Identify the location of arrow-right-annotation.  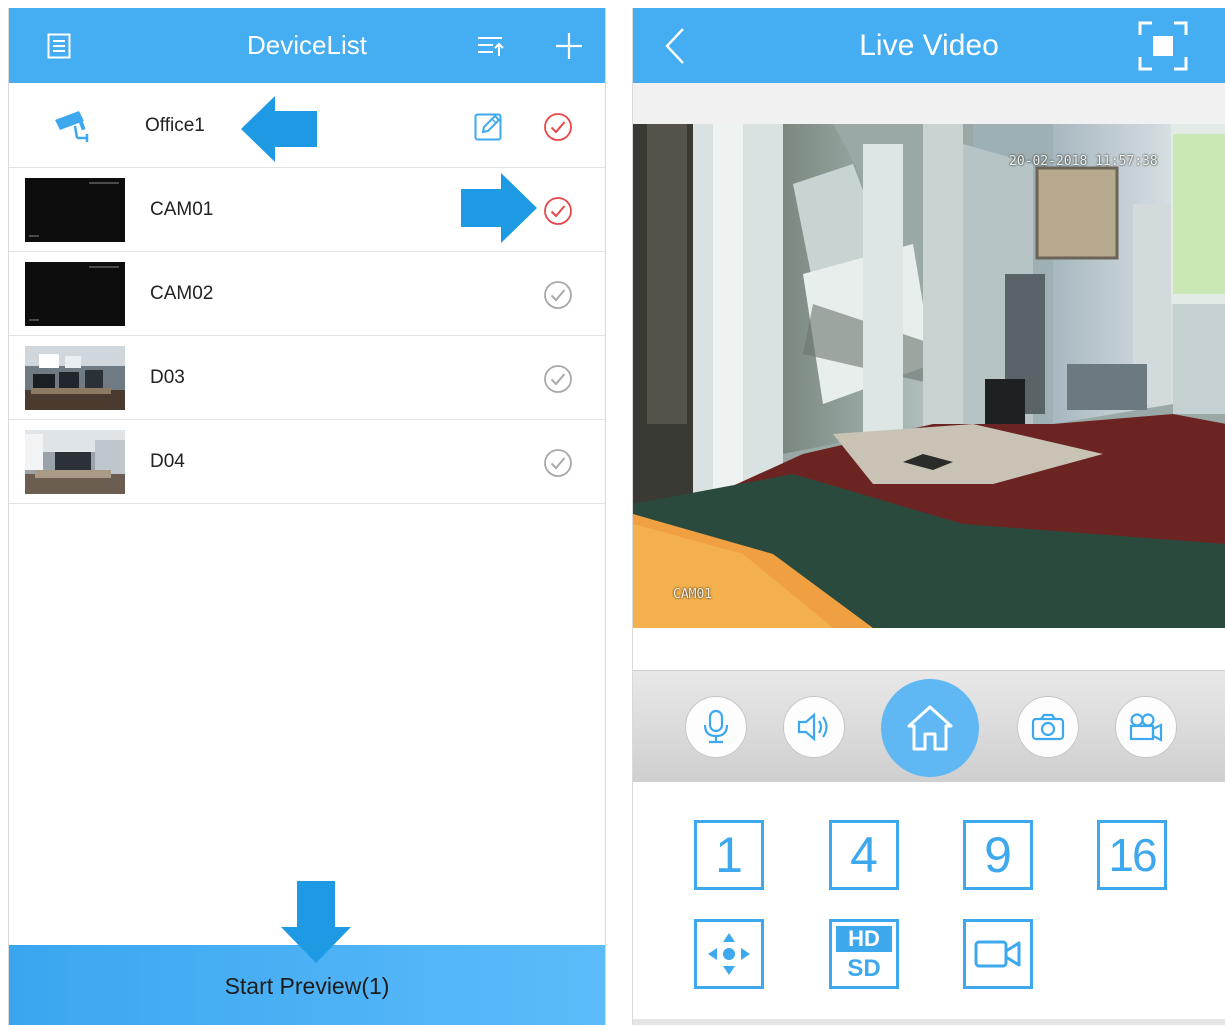
(499, 210).